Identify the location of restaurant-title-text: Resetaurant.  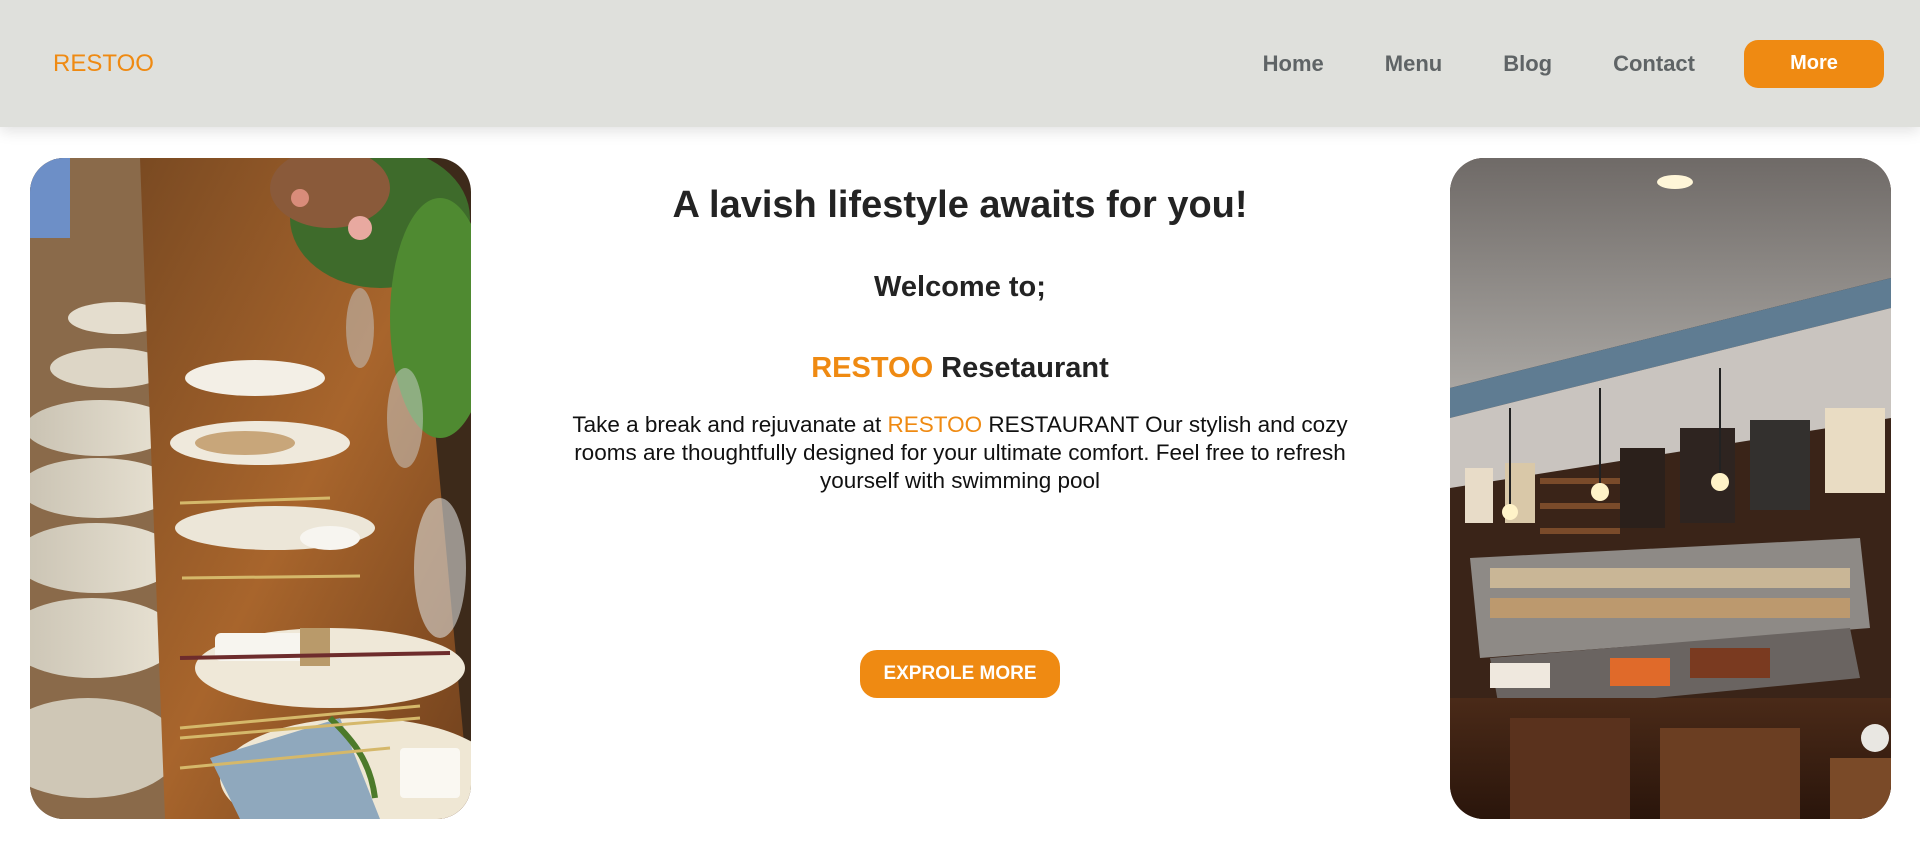
(1021, 368).